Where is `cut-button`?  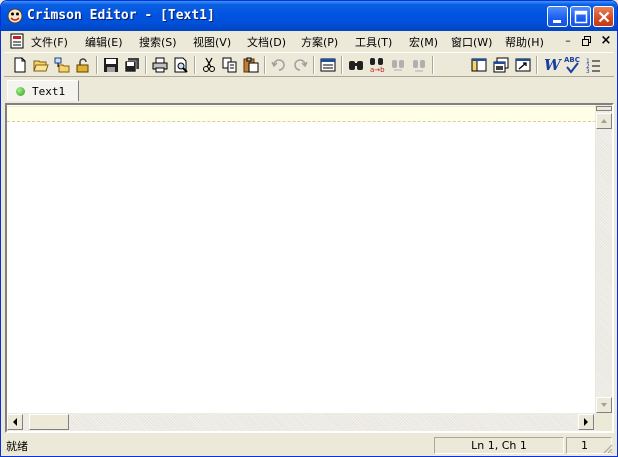 cut-button is located at coordinates (209, 65).